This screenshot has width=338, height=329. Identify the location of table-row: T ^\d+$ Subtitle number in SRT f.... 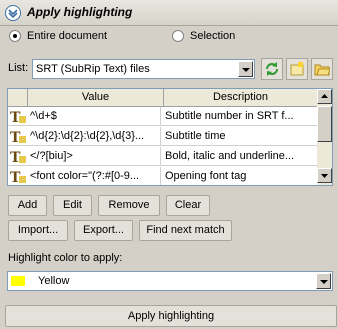
(163, 116).